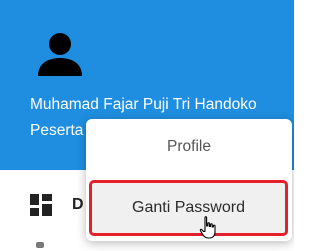 This screenshot has width=320, height=251. Describe the element at coordinates (78, 204) in the screenshot. I see `sidebar-item-label: D` at that location.